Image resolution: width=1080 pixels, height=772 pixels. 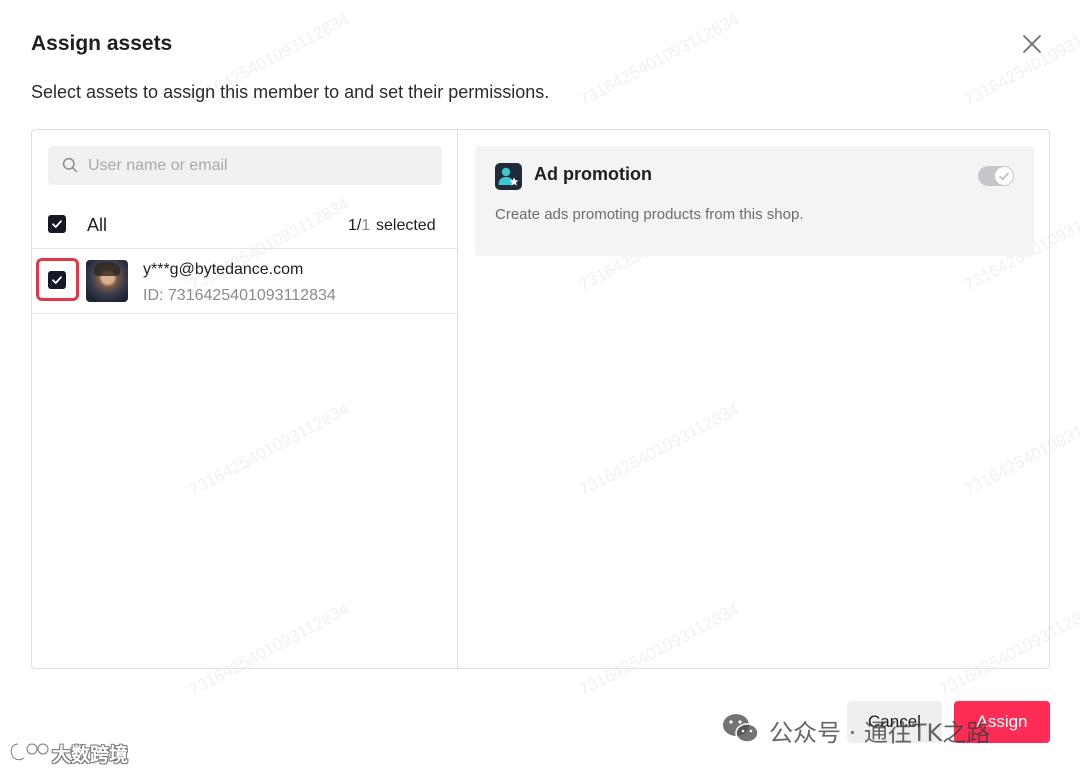 I want to click on search-icon, so click(x=70, y=165).